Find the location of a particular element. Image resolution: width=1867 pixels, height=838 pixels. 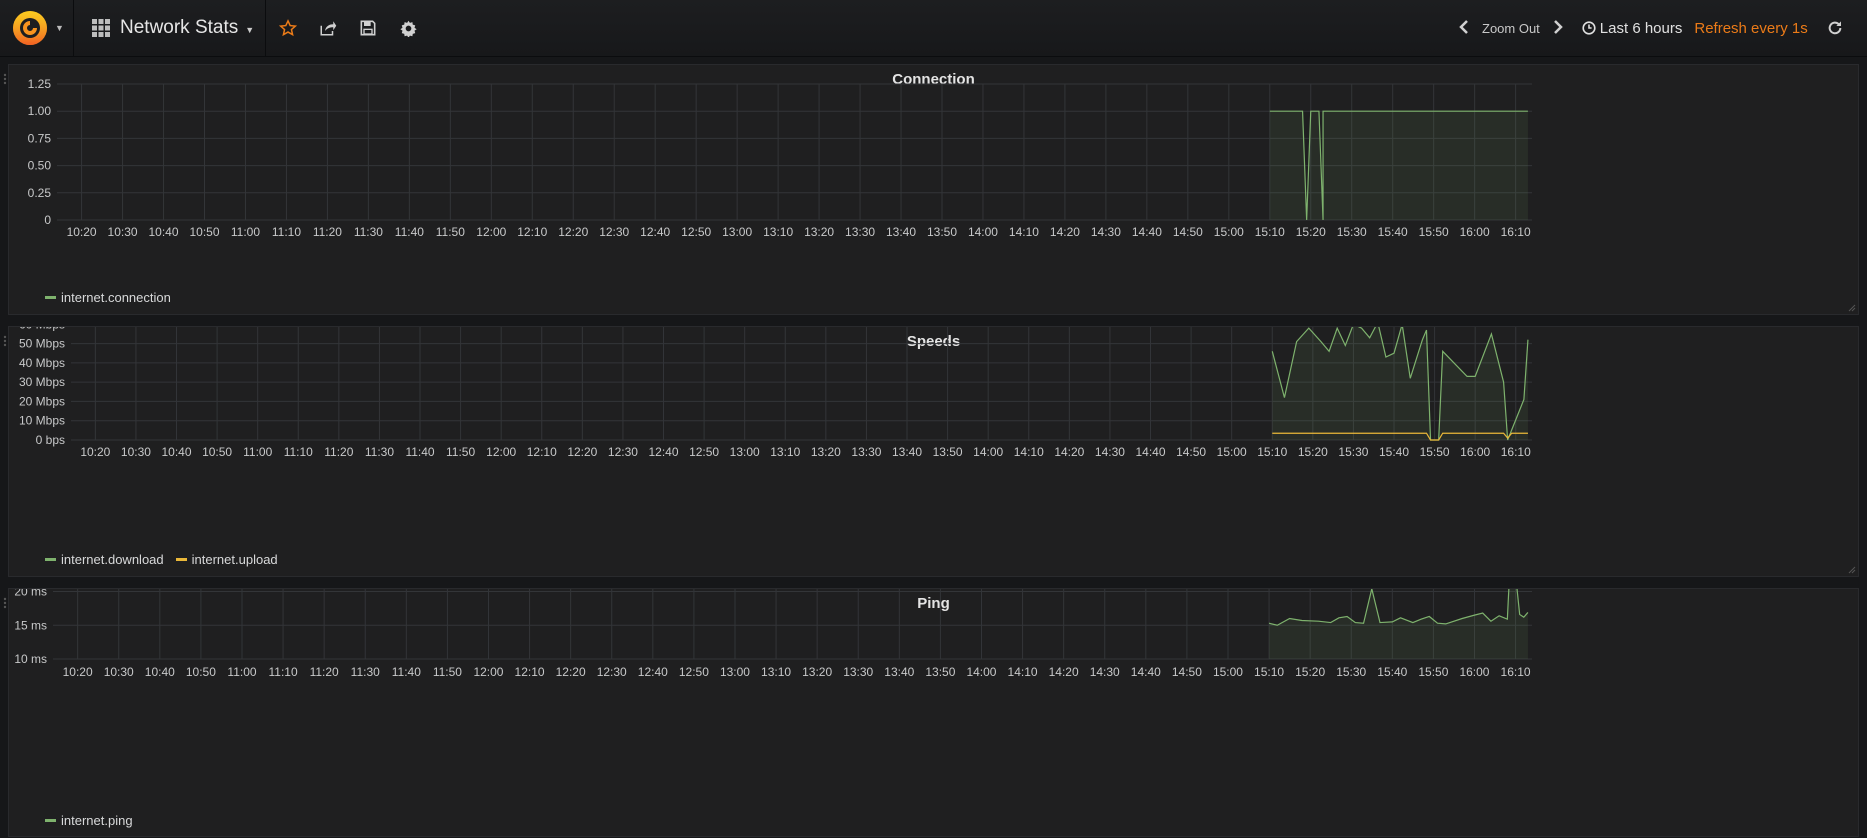

chevron-right-icon is located at coordinates (1558, 28).